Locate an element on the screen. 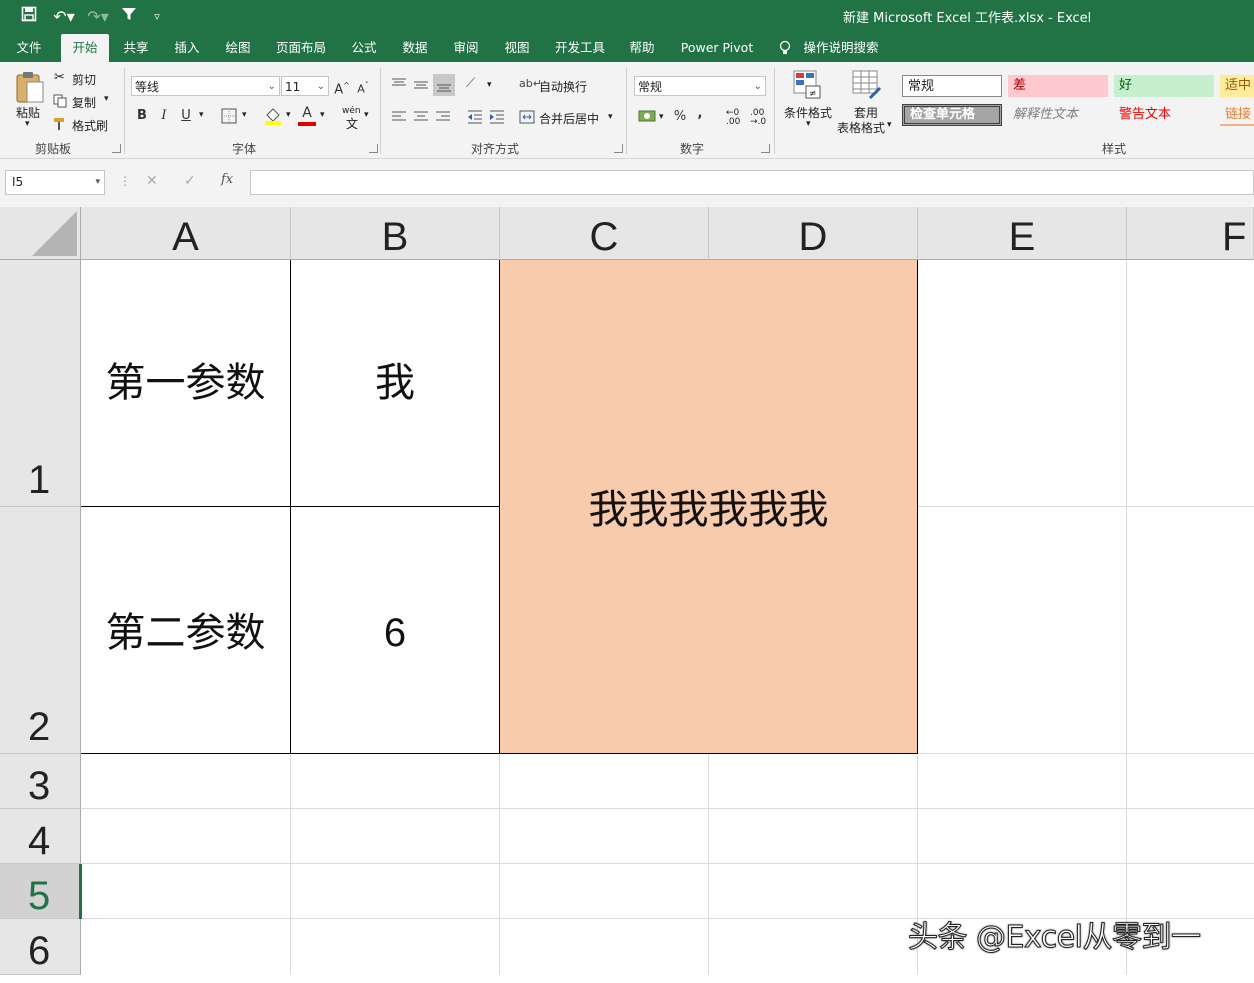 This screenshot has height=983, width=1254. copy-button: 复制 is located at coordinates (84, 102).